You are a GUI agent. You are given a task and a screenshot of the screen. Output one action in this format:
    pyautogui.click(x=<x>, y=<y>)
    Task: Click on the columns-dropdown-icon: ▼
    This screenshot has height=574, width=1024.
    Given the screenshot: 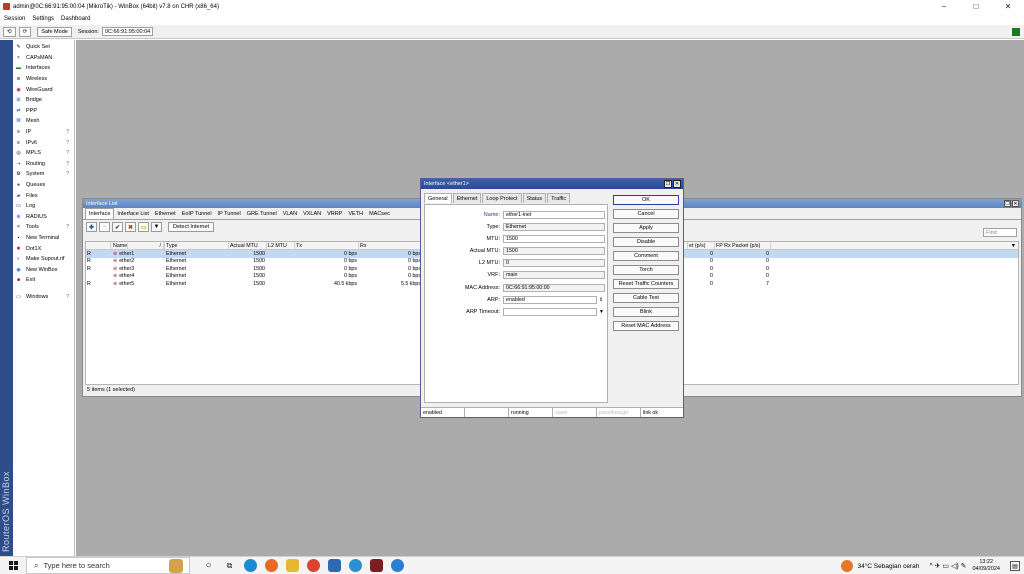 What is the action you would take?
    pyautogui.click(x=1014, y=245)
    